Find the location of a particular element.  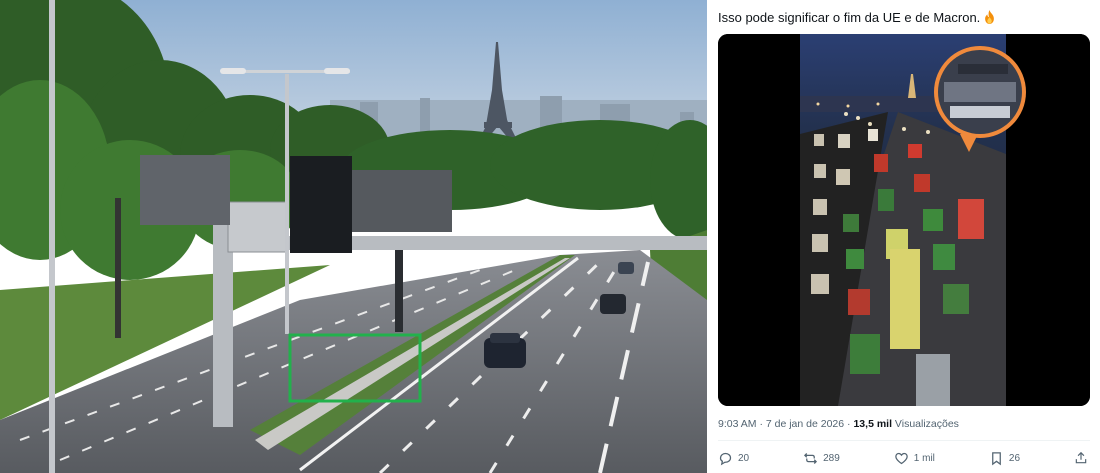

fire-icon is located at coordinates (990, 17).